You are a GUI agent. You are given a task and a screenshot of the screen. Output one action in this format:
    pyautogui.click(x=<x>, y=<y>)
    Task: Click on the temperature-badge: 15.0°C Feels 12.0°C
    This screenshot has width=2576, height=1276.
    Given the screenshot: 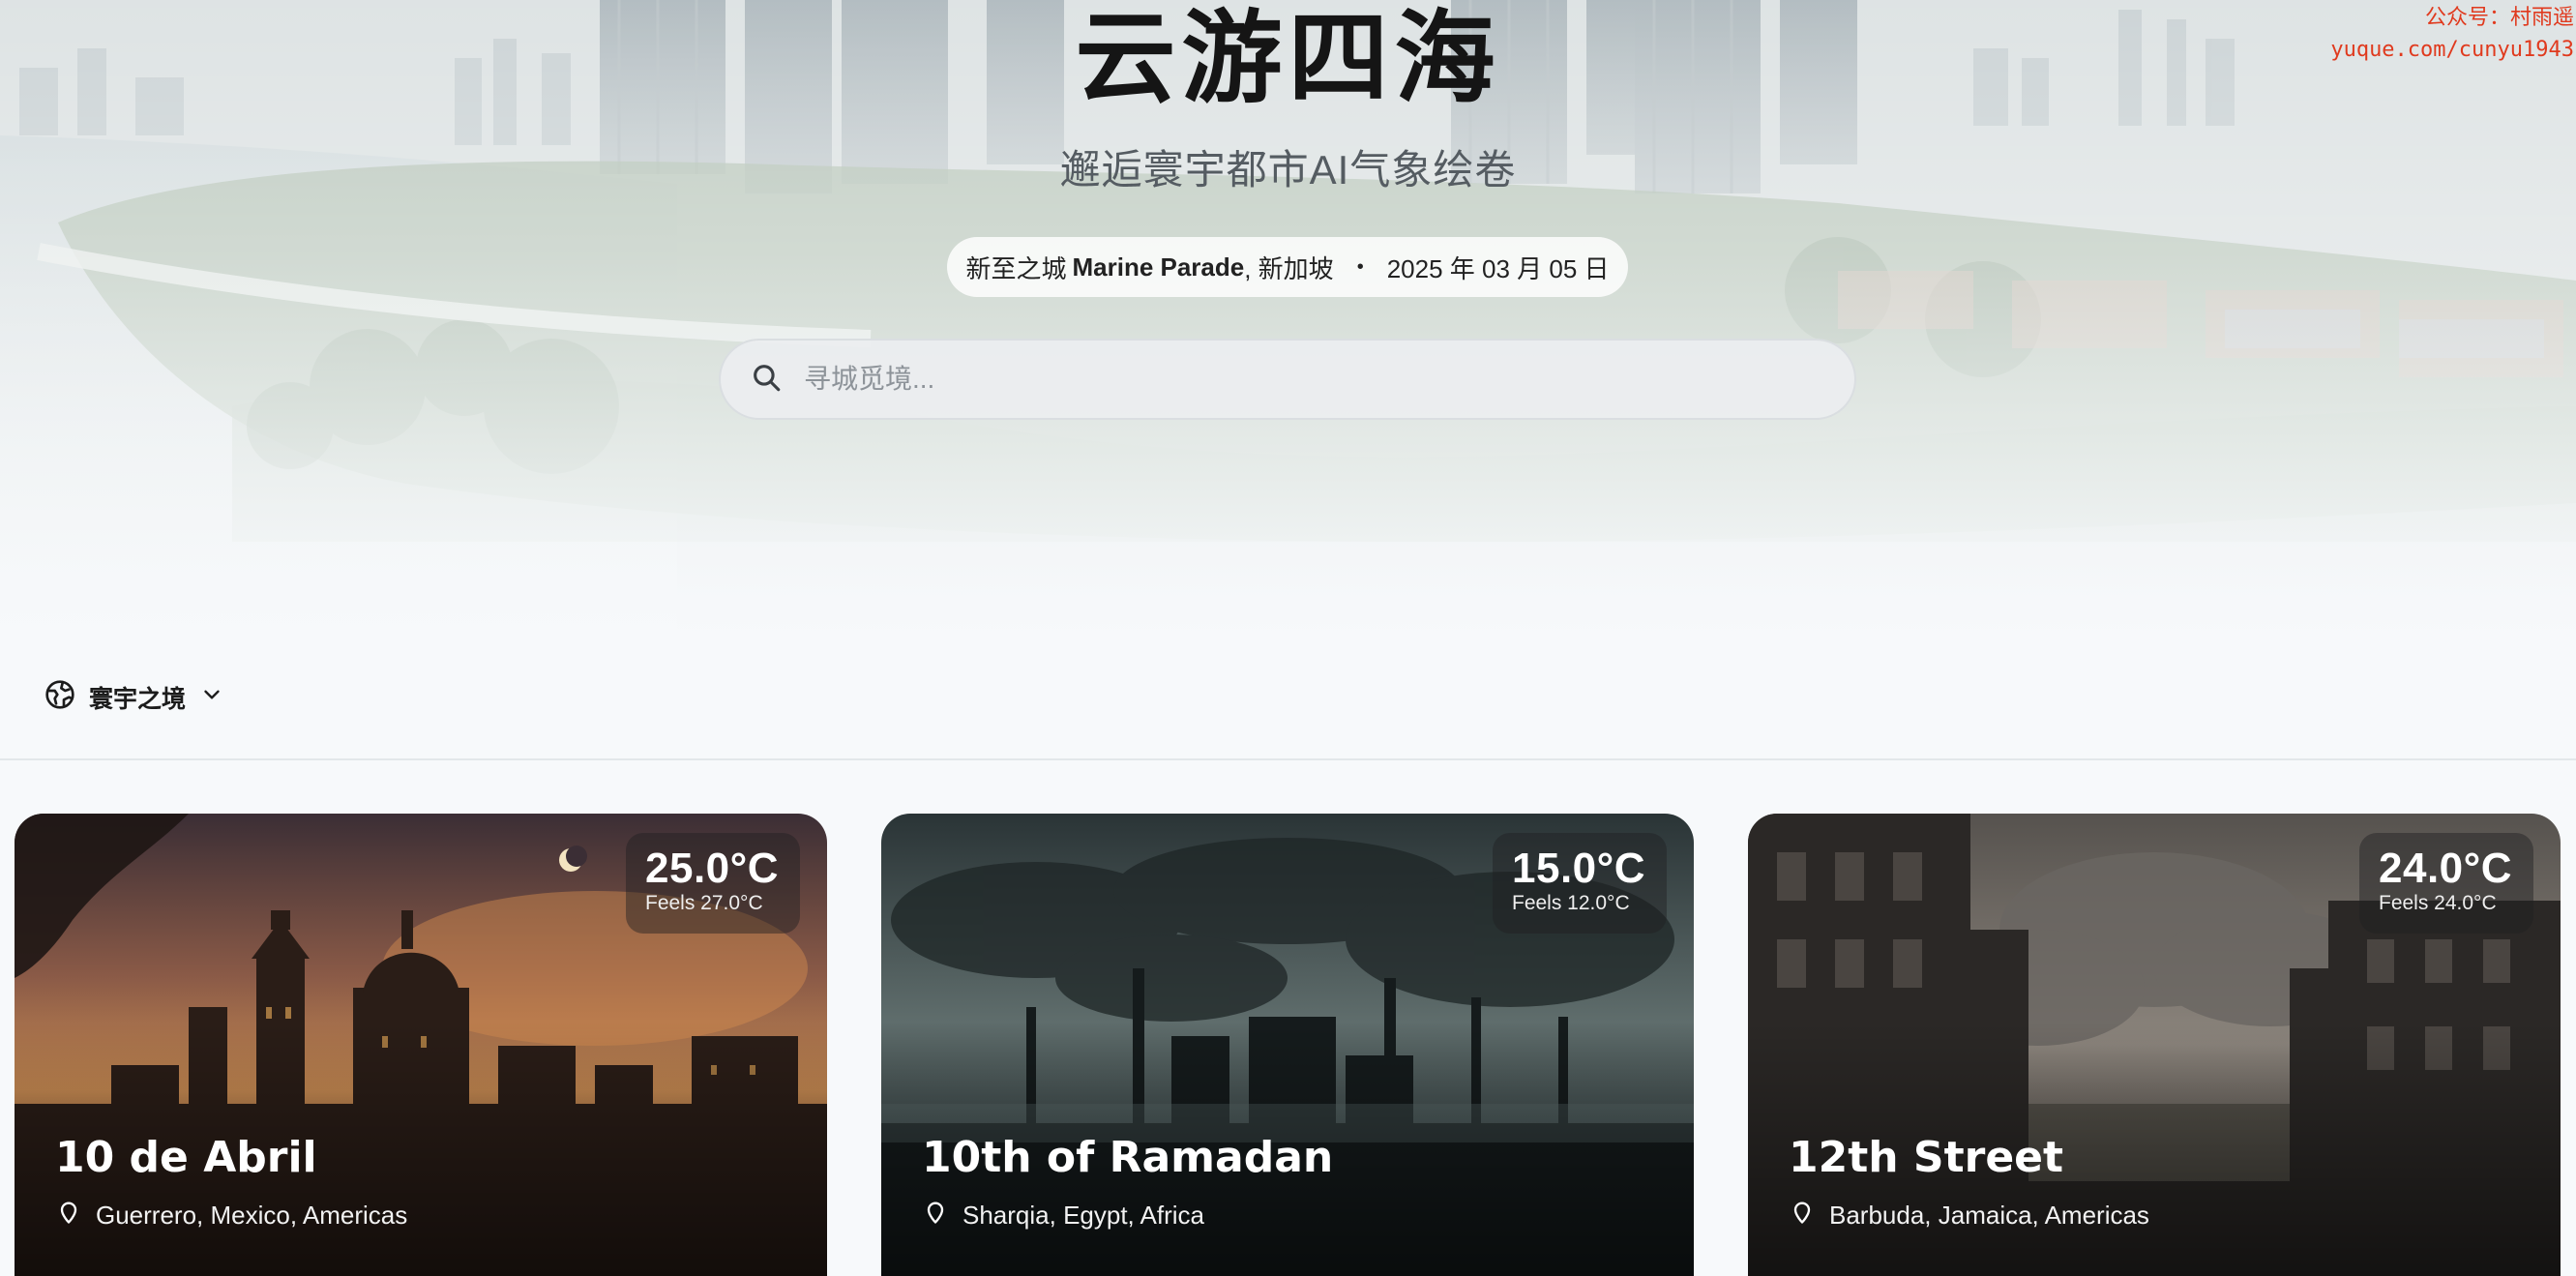 What is the action you would take?
    pyautogui.click(x=1580, y=884)
    